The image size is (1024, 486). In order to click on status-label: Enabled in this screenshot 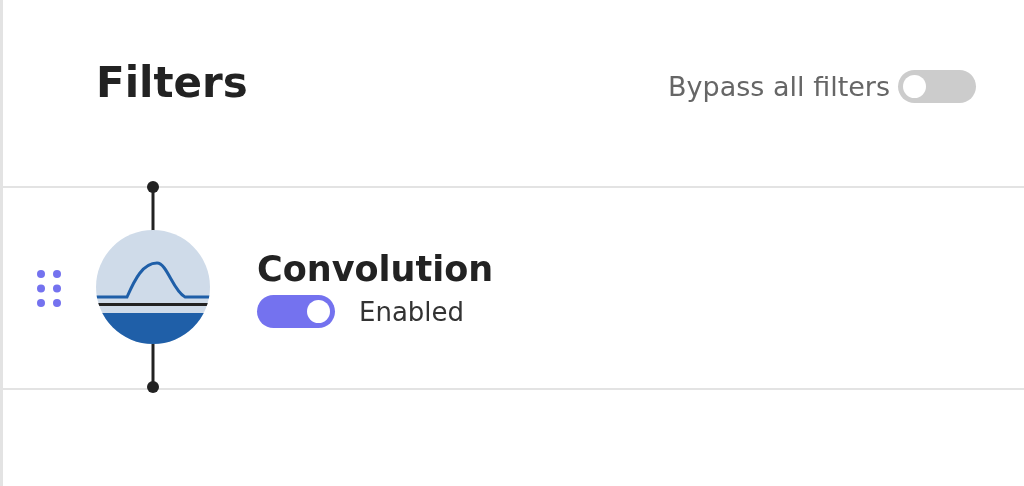, I will do `click(412, 311)`.